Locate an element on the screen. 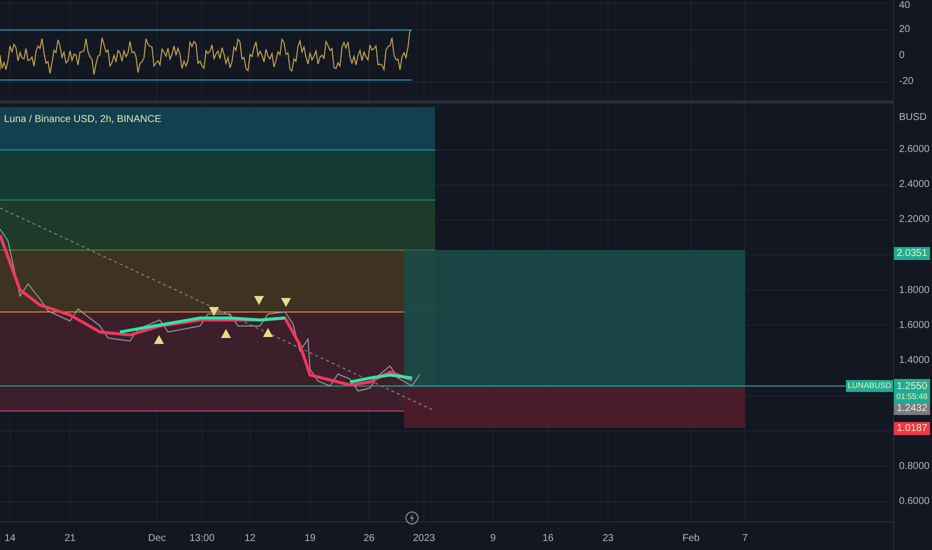 This screenshot has width=932, height=550. axis-label: 20 is located at coordinates (904, 30).